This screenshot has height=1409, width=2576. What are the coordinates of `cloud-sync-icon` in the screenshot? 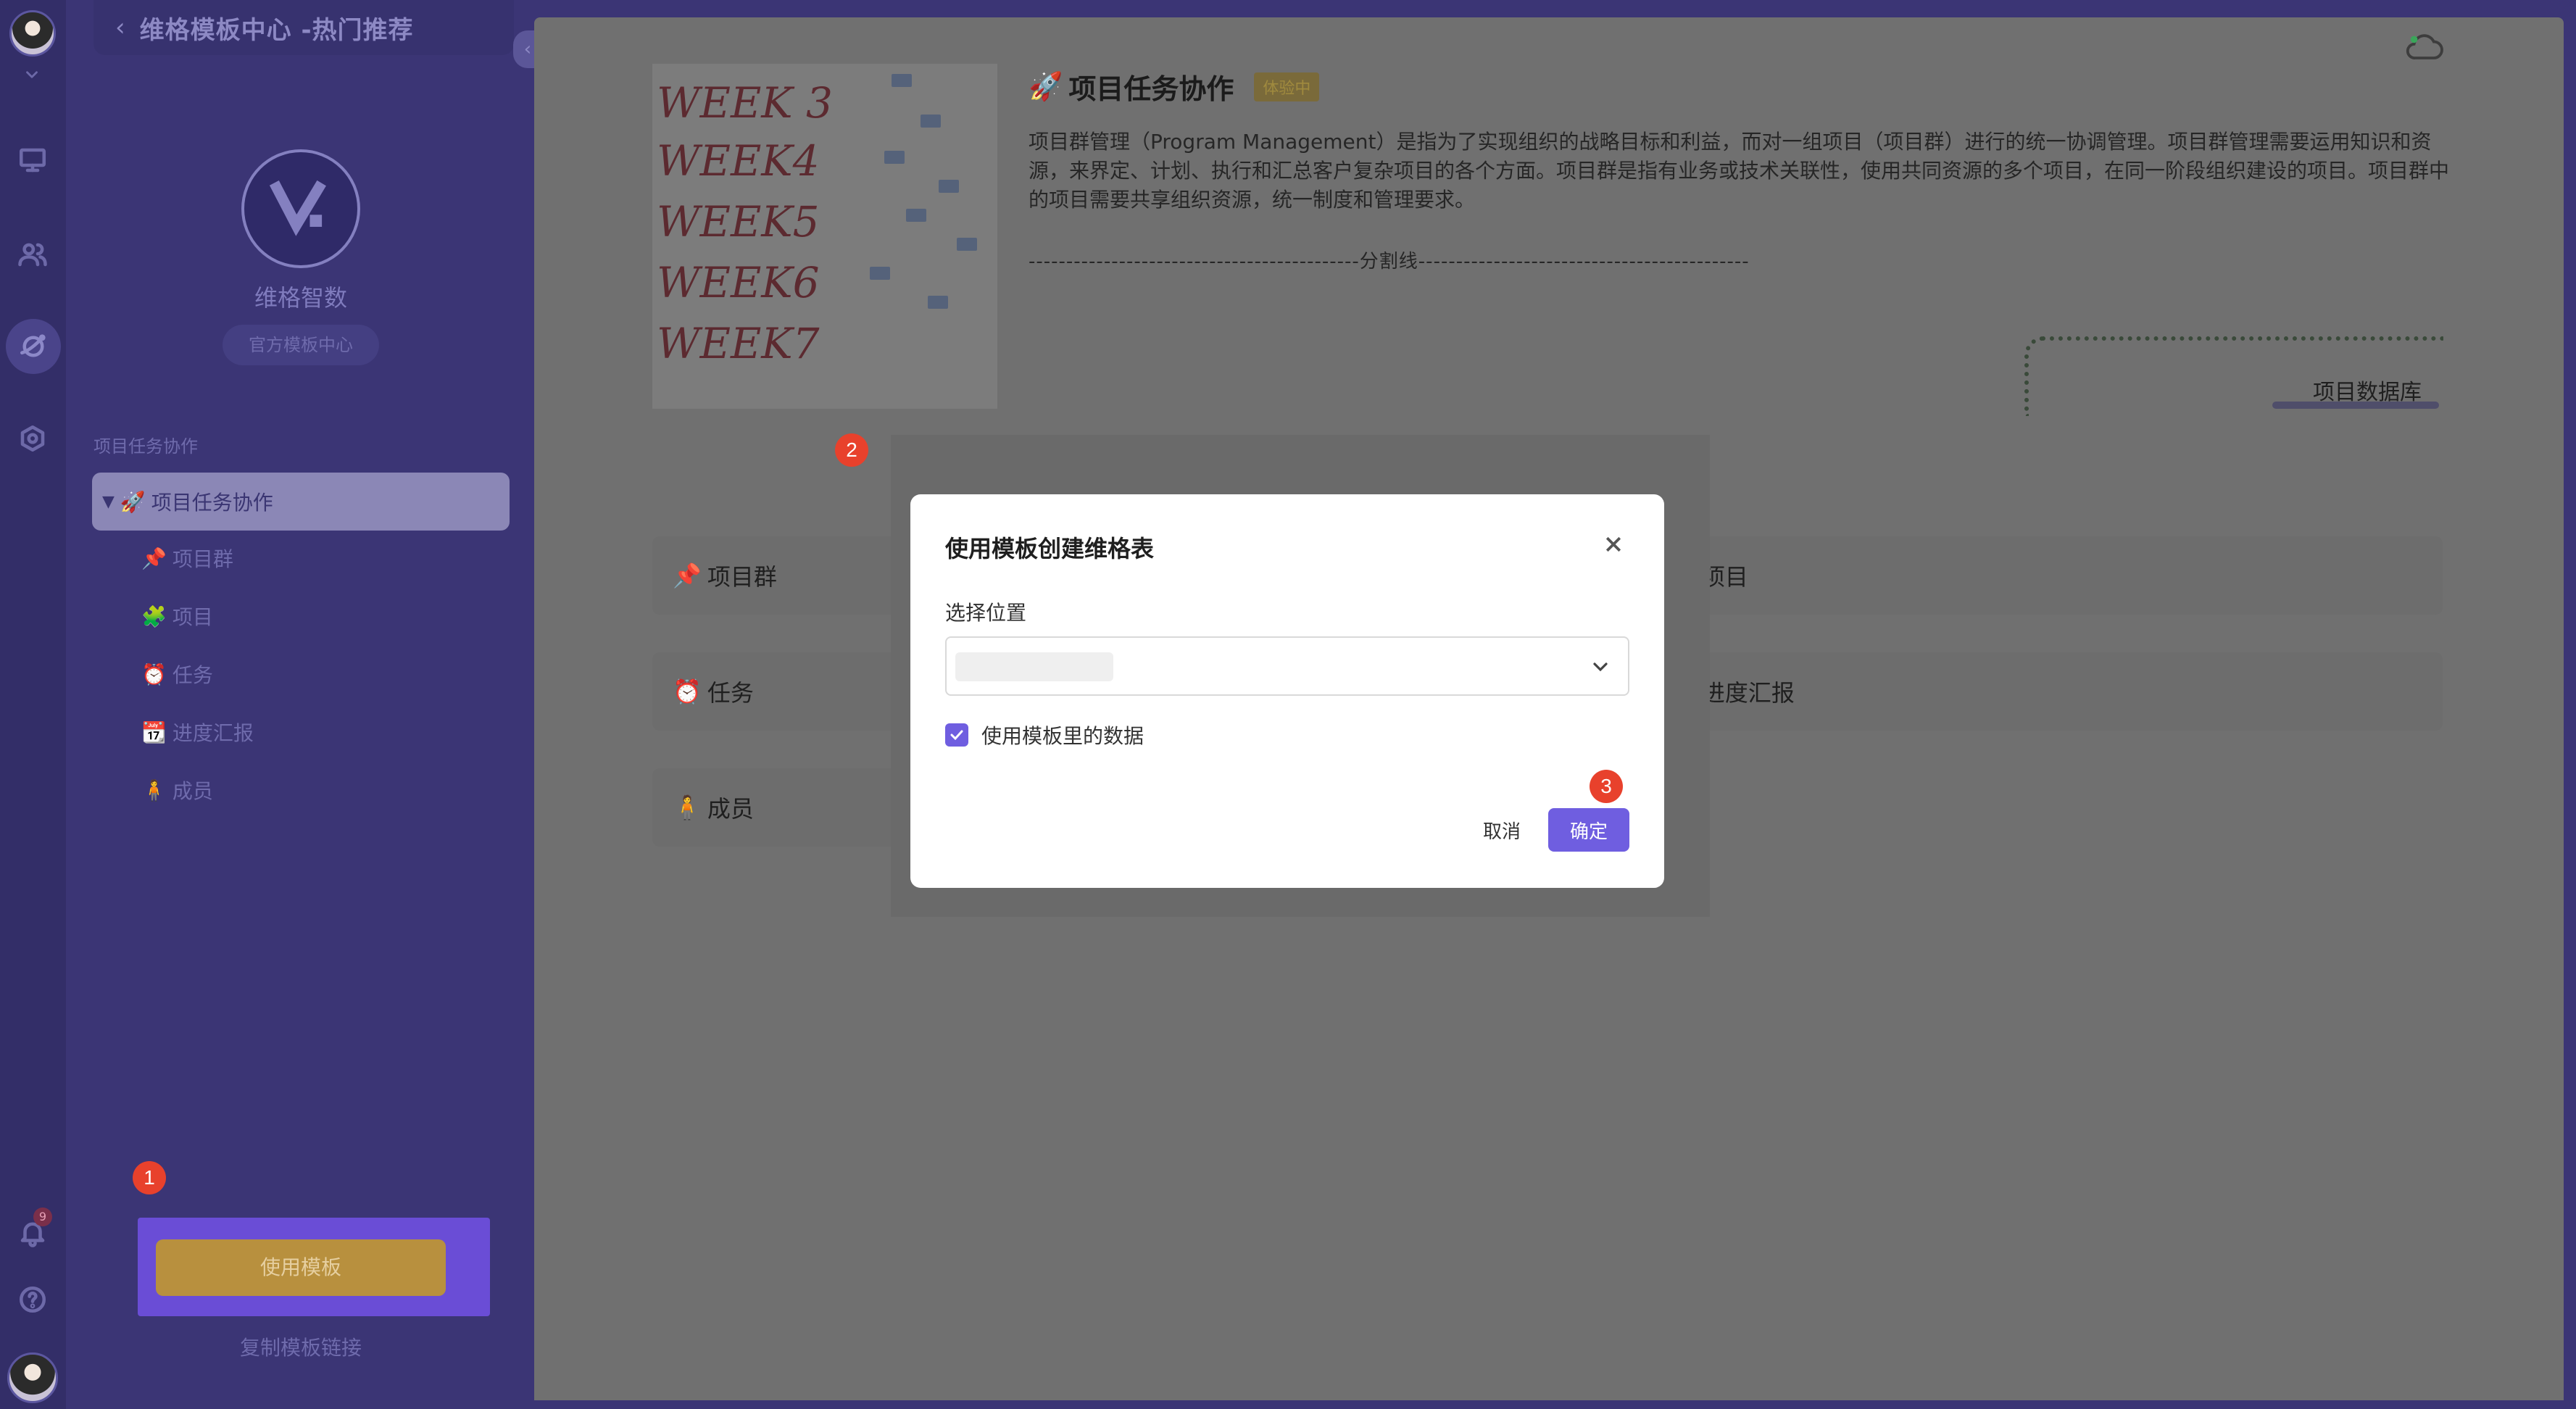 It's located at (2424, 46).